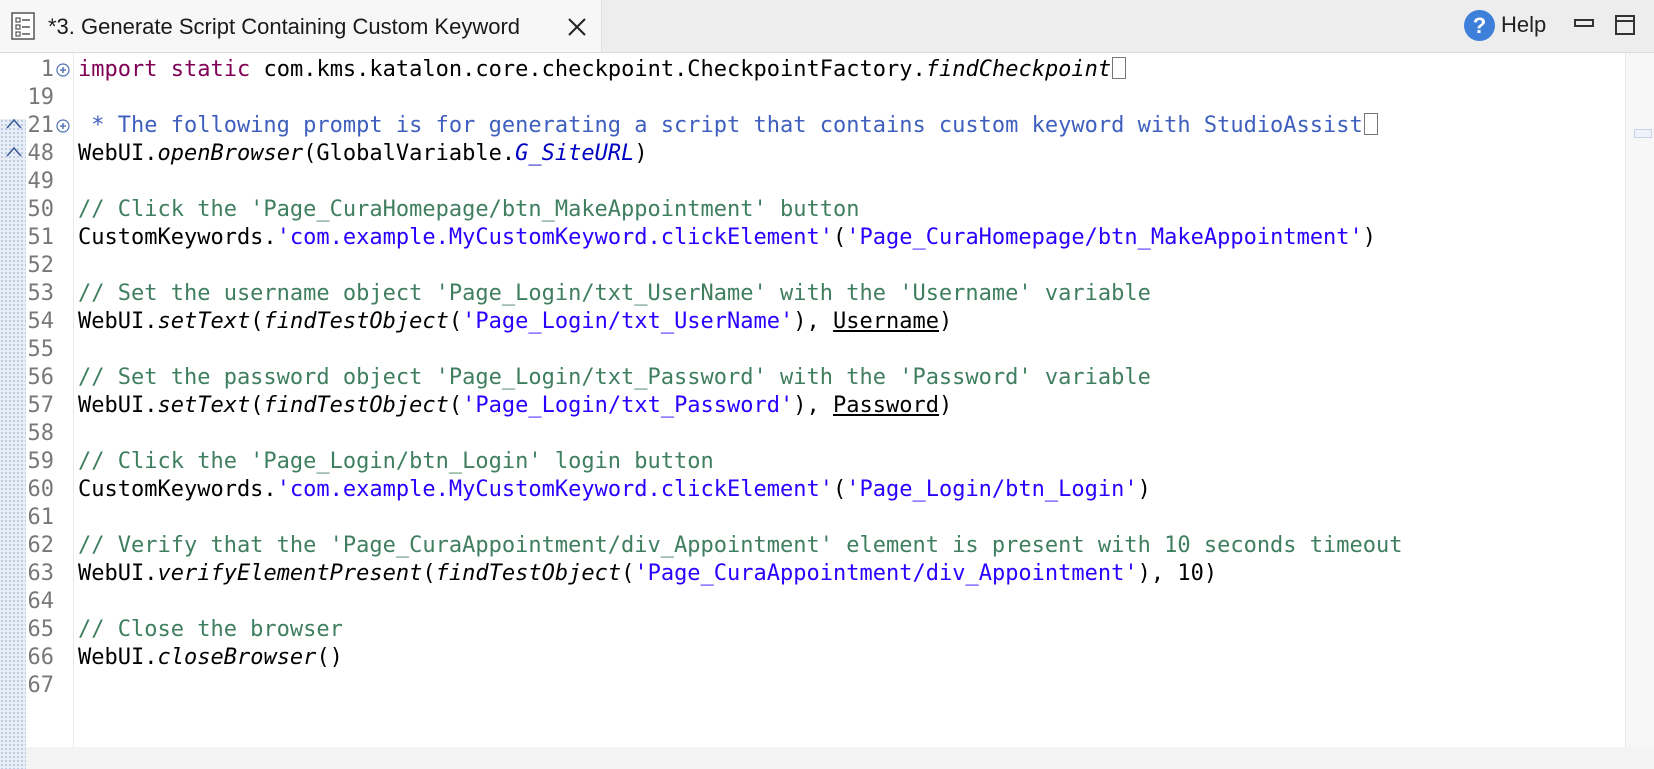 The image size is (1654, 769). I want to click on overview-ruler-marker, so click(1643, 133).